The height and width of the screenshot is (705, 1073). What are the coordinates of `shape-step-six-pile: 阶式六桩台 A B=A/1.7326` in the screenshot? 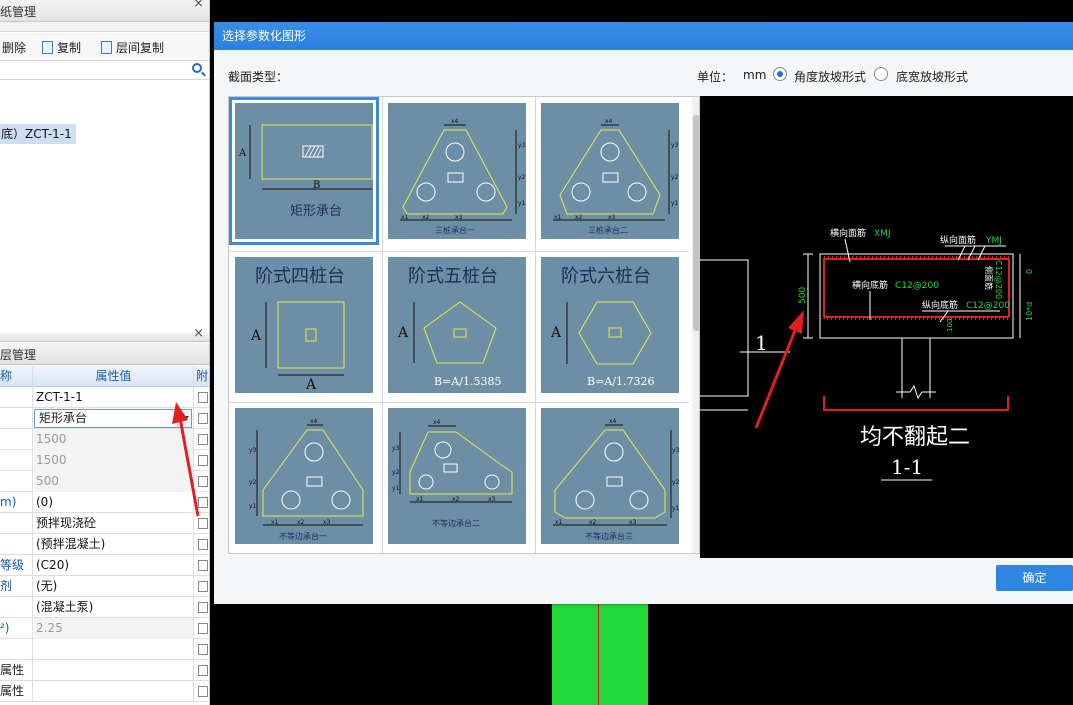 It's located at (610, 325).